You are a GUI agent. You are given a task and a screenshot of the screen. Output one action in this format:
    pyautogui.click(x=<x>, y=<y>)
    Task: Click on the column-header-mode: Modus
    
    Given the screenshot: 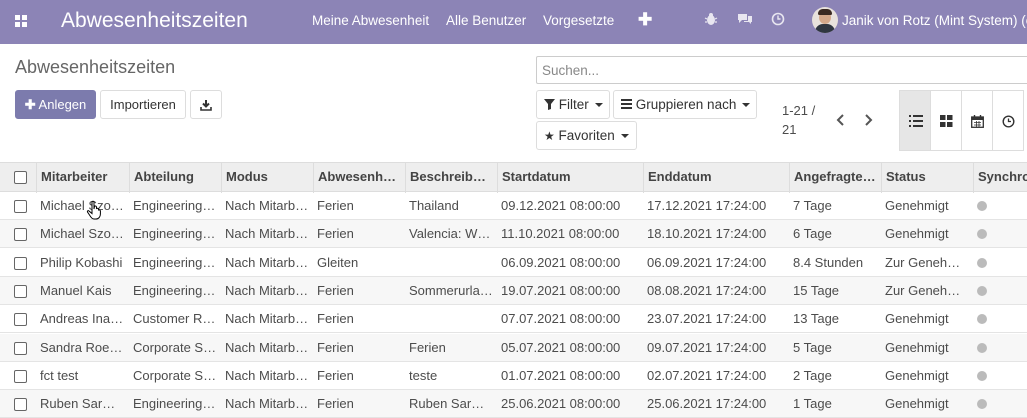 What is the action you would take?
    pyautogui.click(x=267, y=178)
    